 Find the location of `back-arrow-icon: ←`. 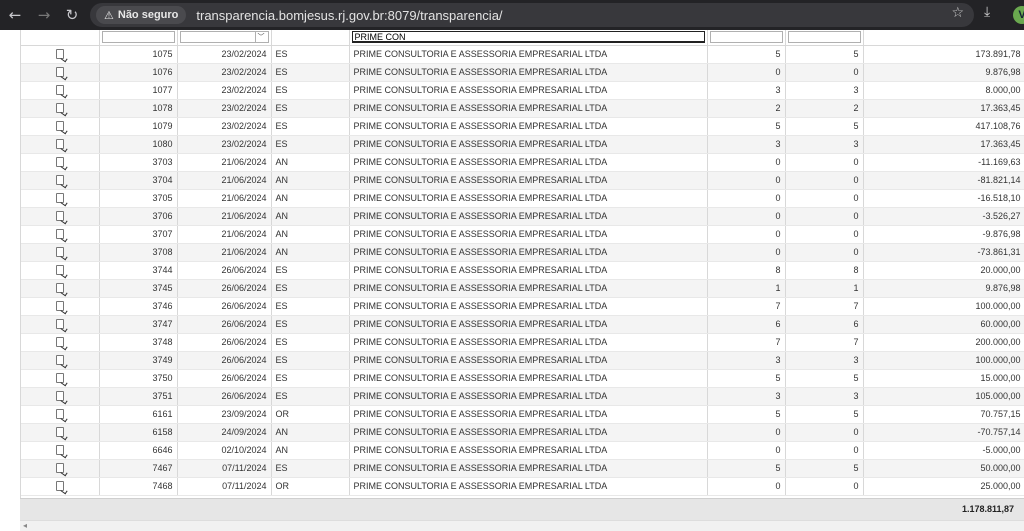

back-arrow-icon: ← is located at coordinates (15, 15).